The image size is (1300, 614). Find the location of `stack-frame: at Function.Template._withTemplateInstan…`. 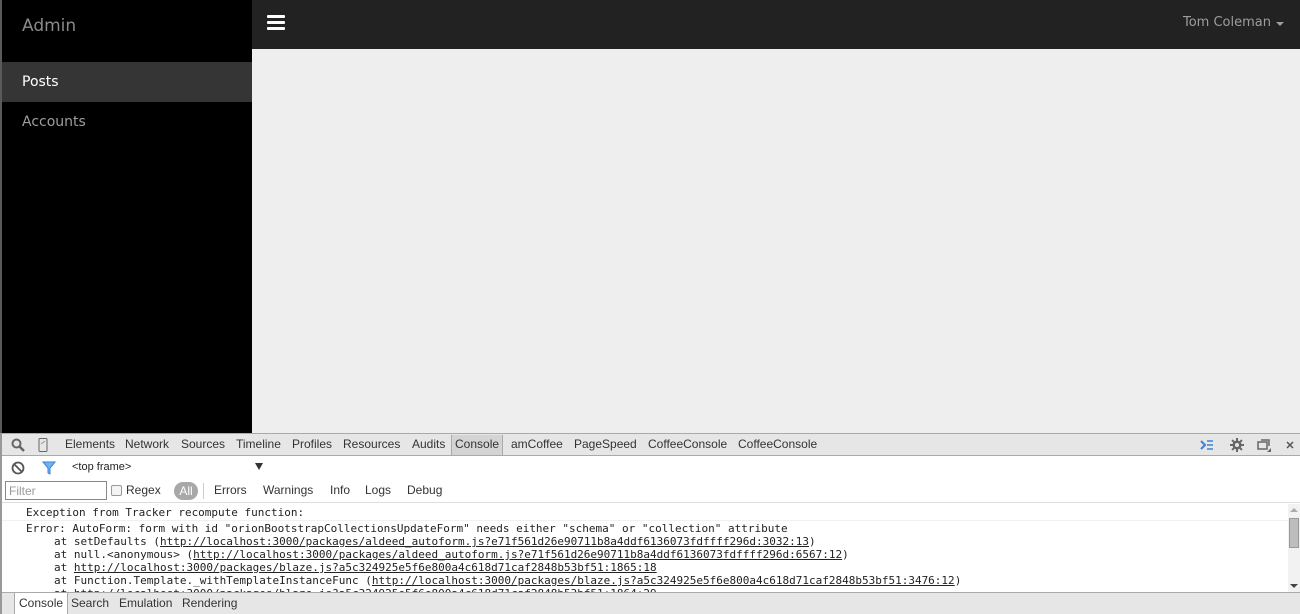

stack-frame: at Function.Template._withTemplateInstan… is located at coordinates (507, 580).